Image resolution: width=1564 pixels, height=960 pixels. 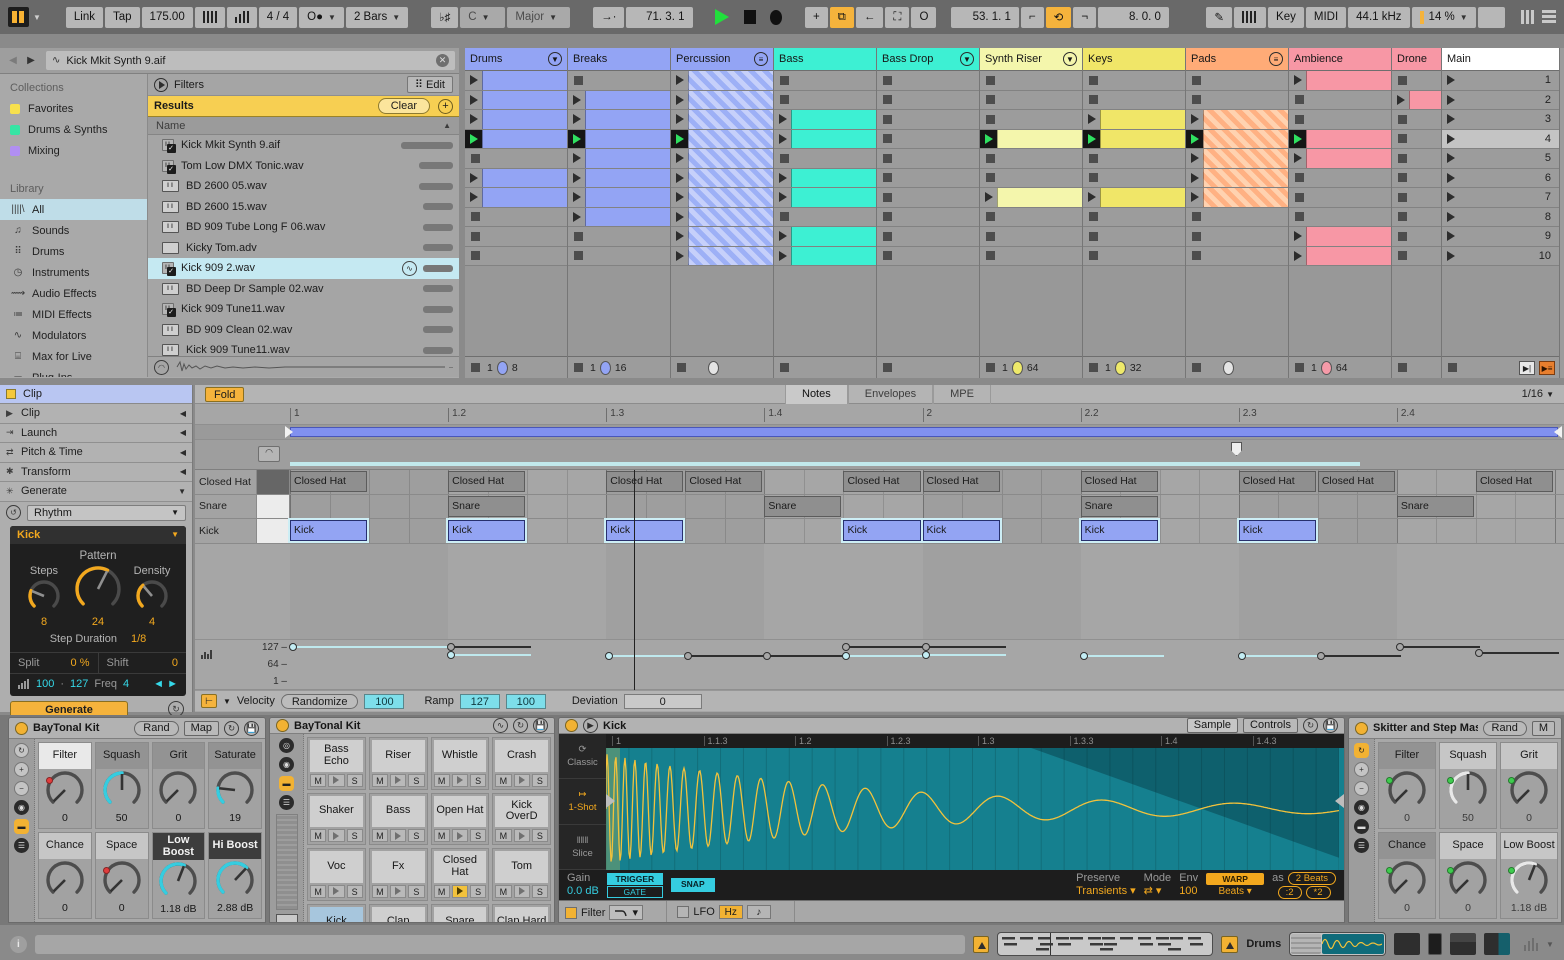 I want to click on lane-caret-icon: ▼, so click(x=227, y=701).